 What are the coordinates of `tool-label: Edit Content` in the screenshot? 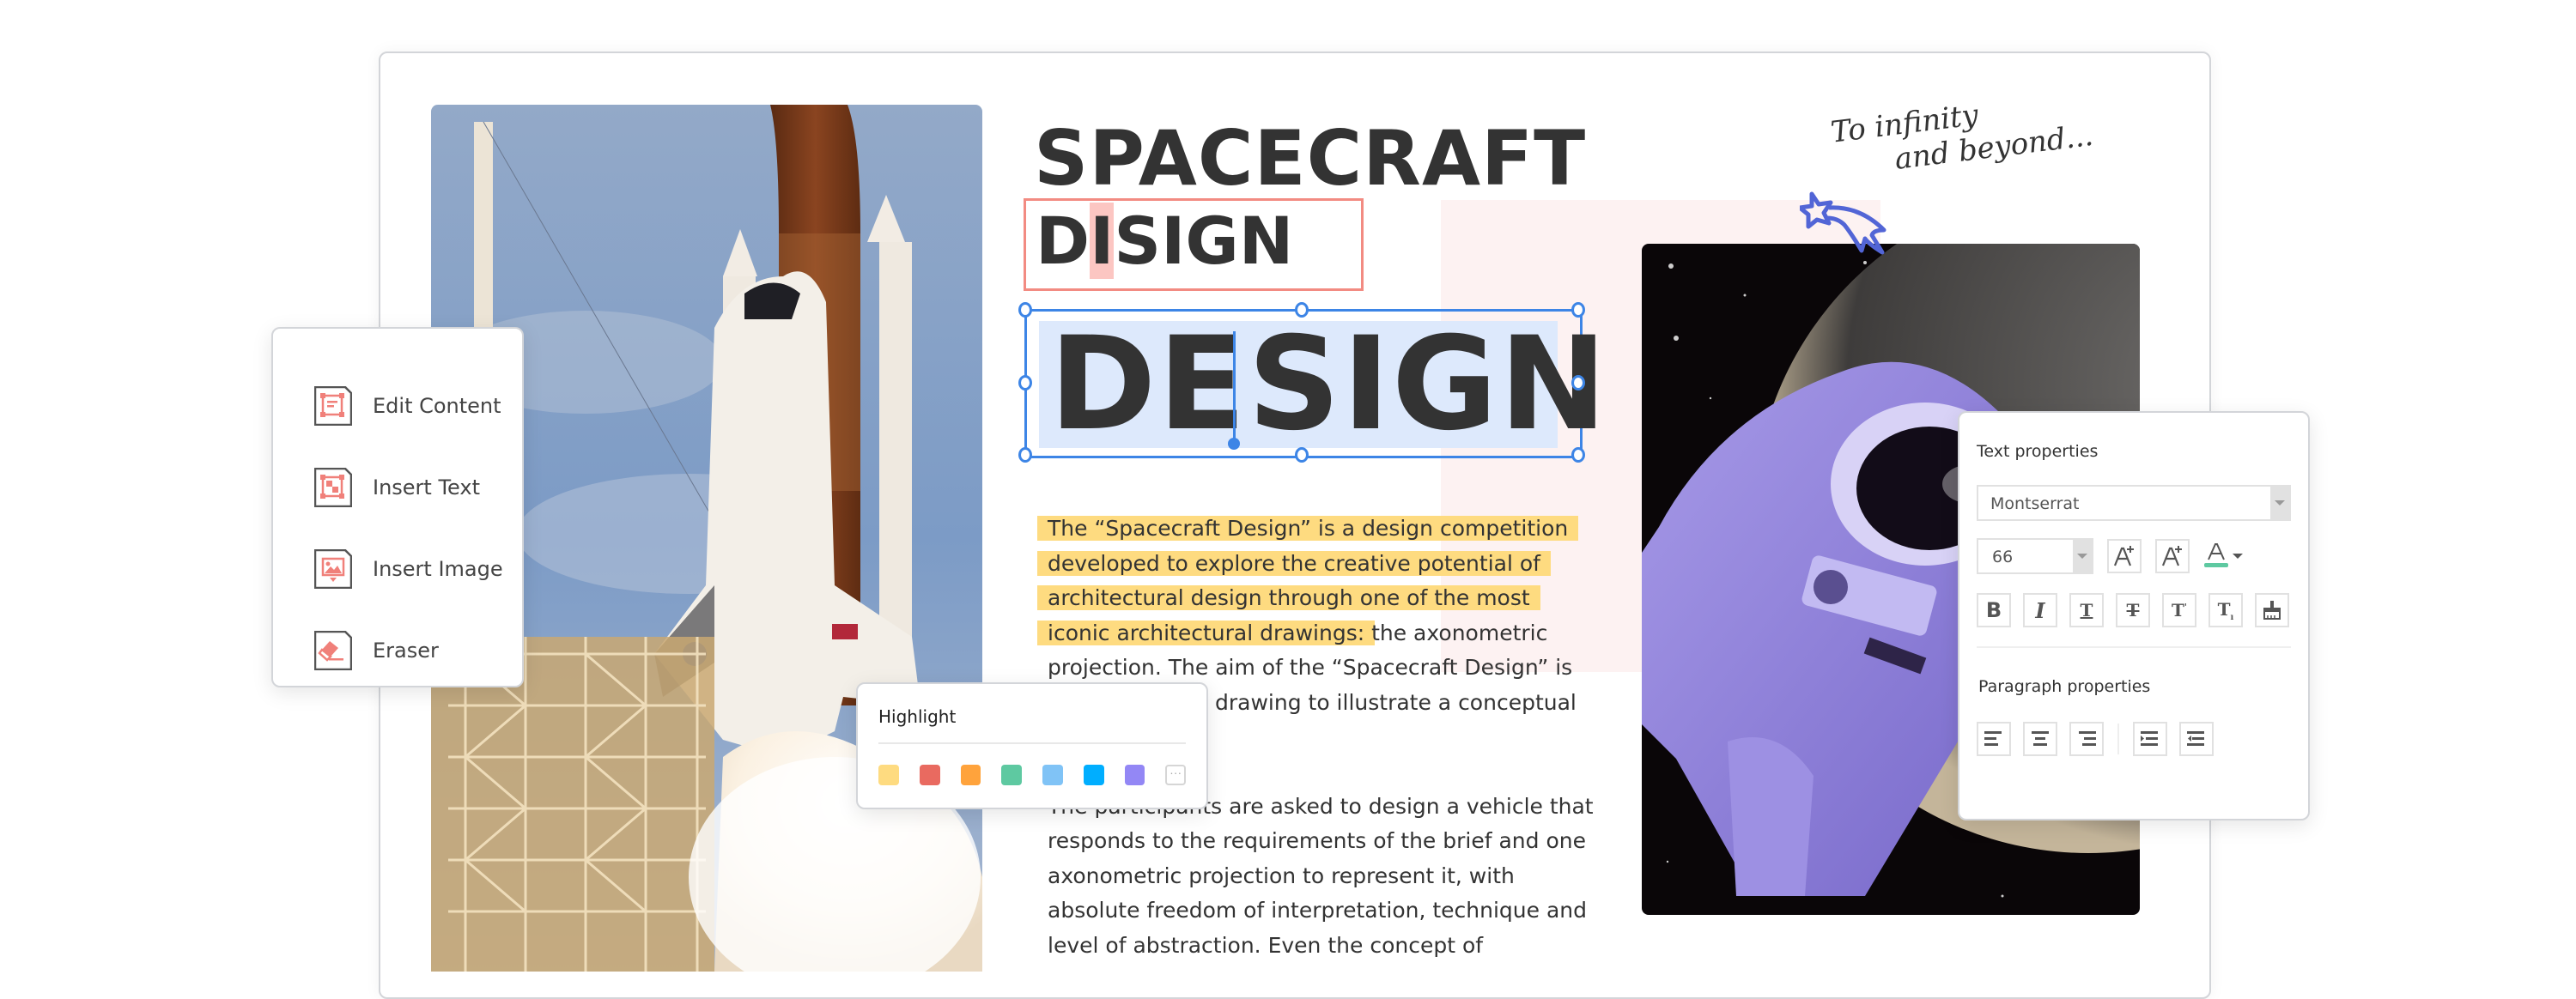 It's located at (437, 405).